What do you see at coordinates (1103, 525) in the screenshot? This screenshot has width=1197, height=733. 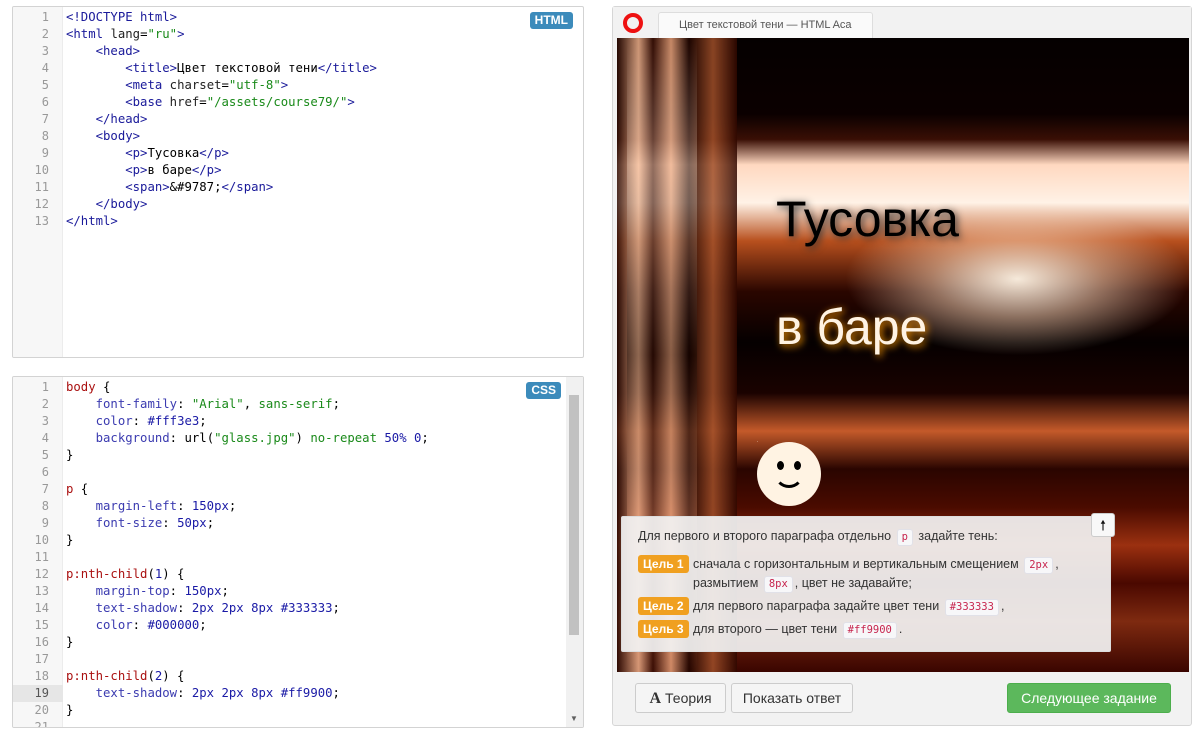 I see `collapse-tasks-button: 🠕` at bounding box center [1103, 525].